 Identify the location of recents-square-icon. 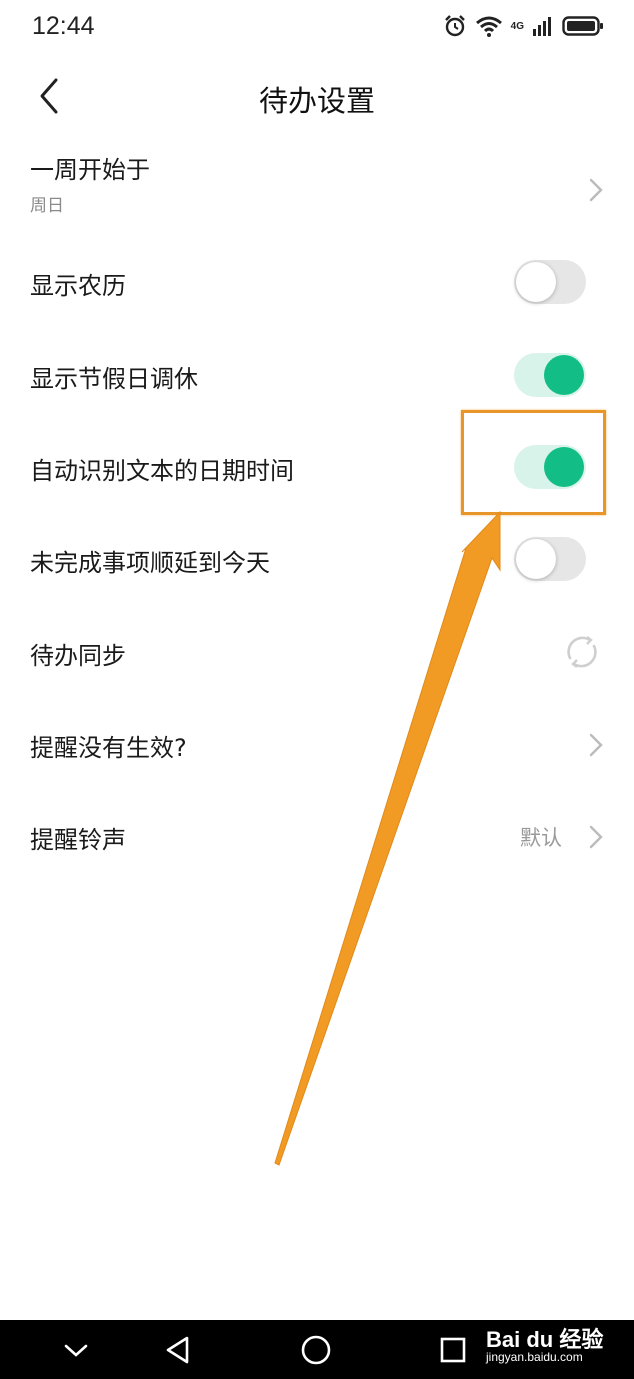
(453, 1350).